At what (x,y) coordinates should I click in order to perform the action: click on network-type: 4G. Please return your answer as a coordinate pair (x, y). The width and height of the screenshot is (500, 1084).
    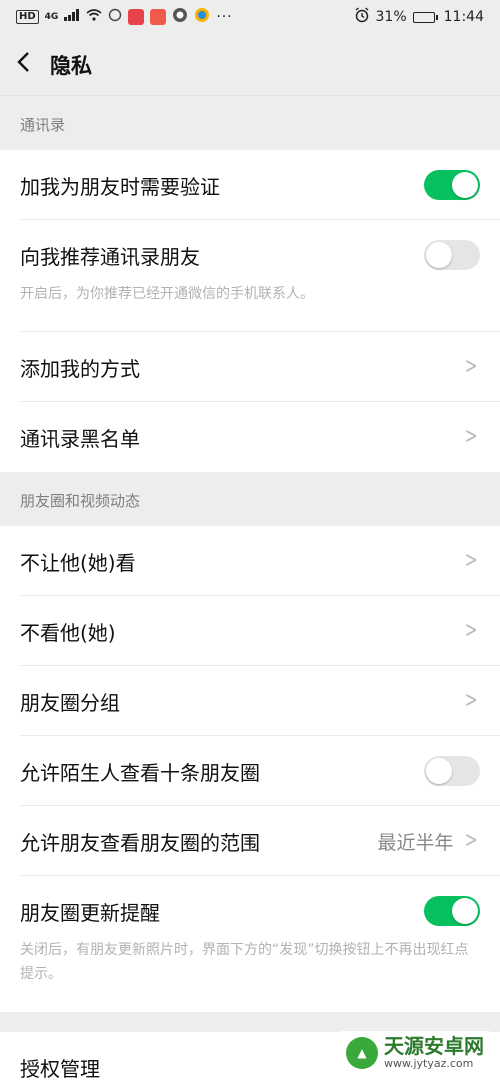
    Looking at the image, I should click on (51, 17).